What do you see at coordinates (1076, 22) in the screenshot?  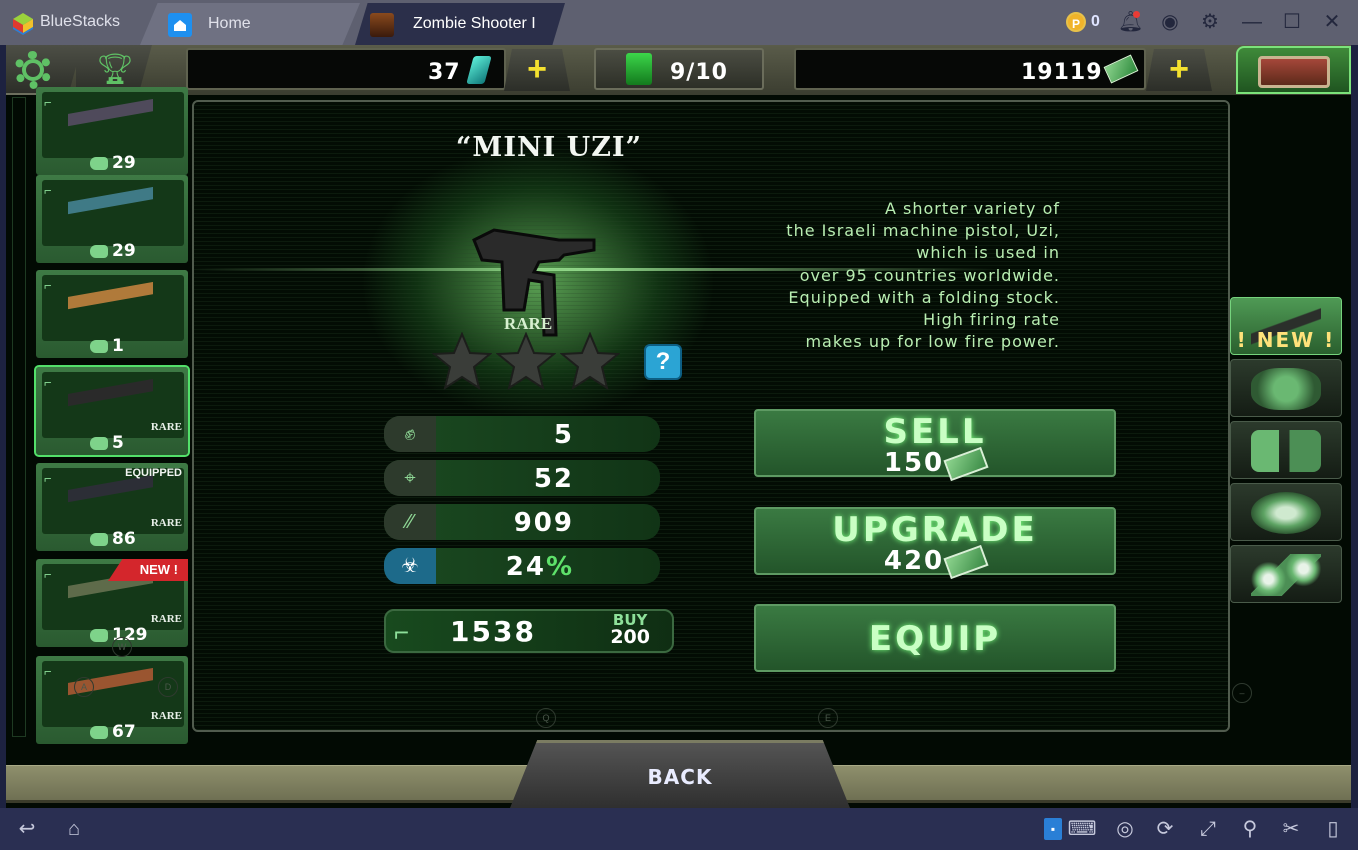 I see `coin-icon: P` at bounding box center [1076, 22].